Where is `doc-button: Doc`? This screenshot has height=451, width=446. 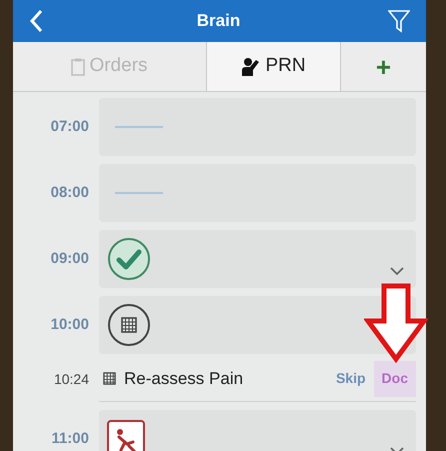 doc-button: Doc is located at coordinates (395, 378).